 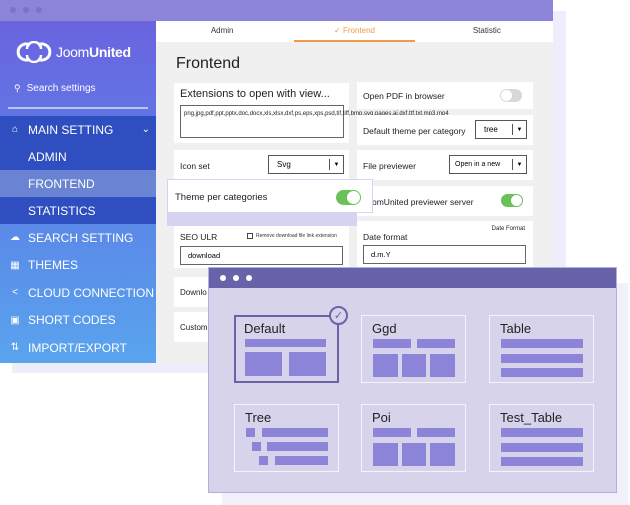 I want to click on date-format-input: d.m.Y, so click(x=444, y=254).